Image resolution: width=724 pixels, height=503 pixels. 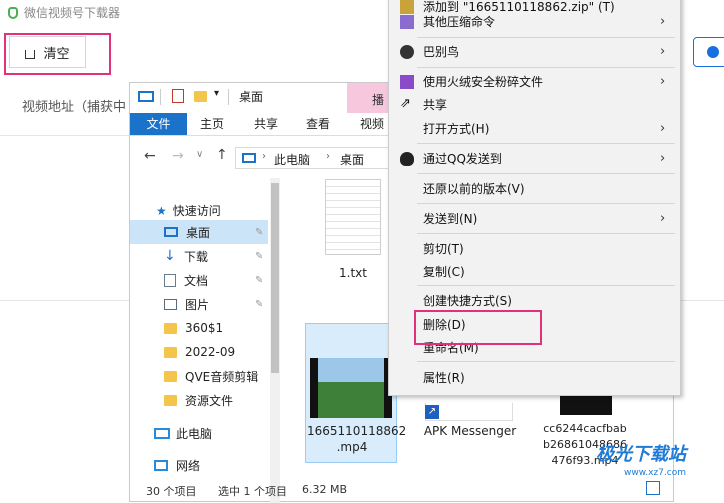 What do you see at coordinates (352, 159) in the screenshot?
I see `breadcrumb-desktop: 桌面` at bounding box center [352, 159].